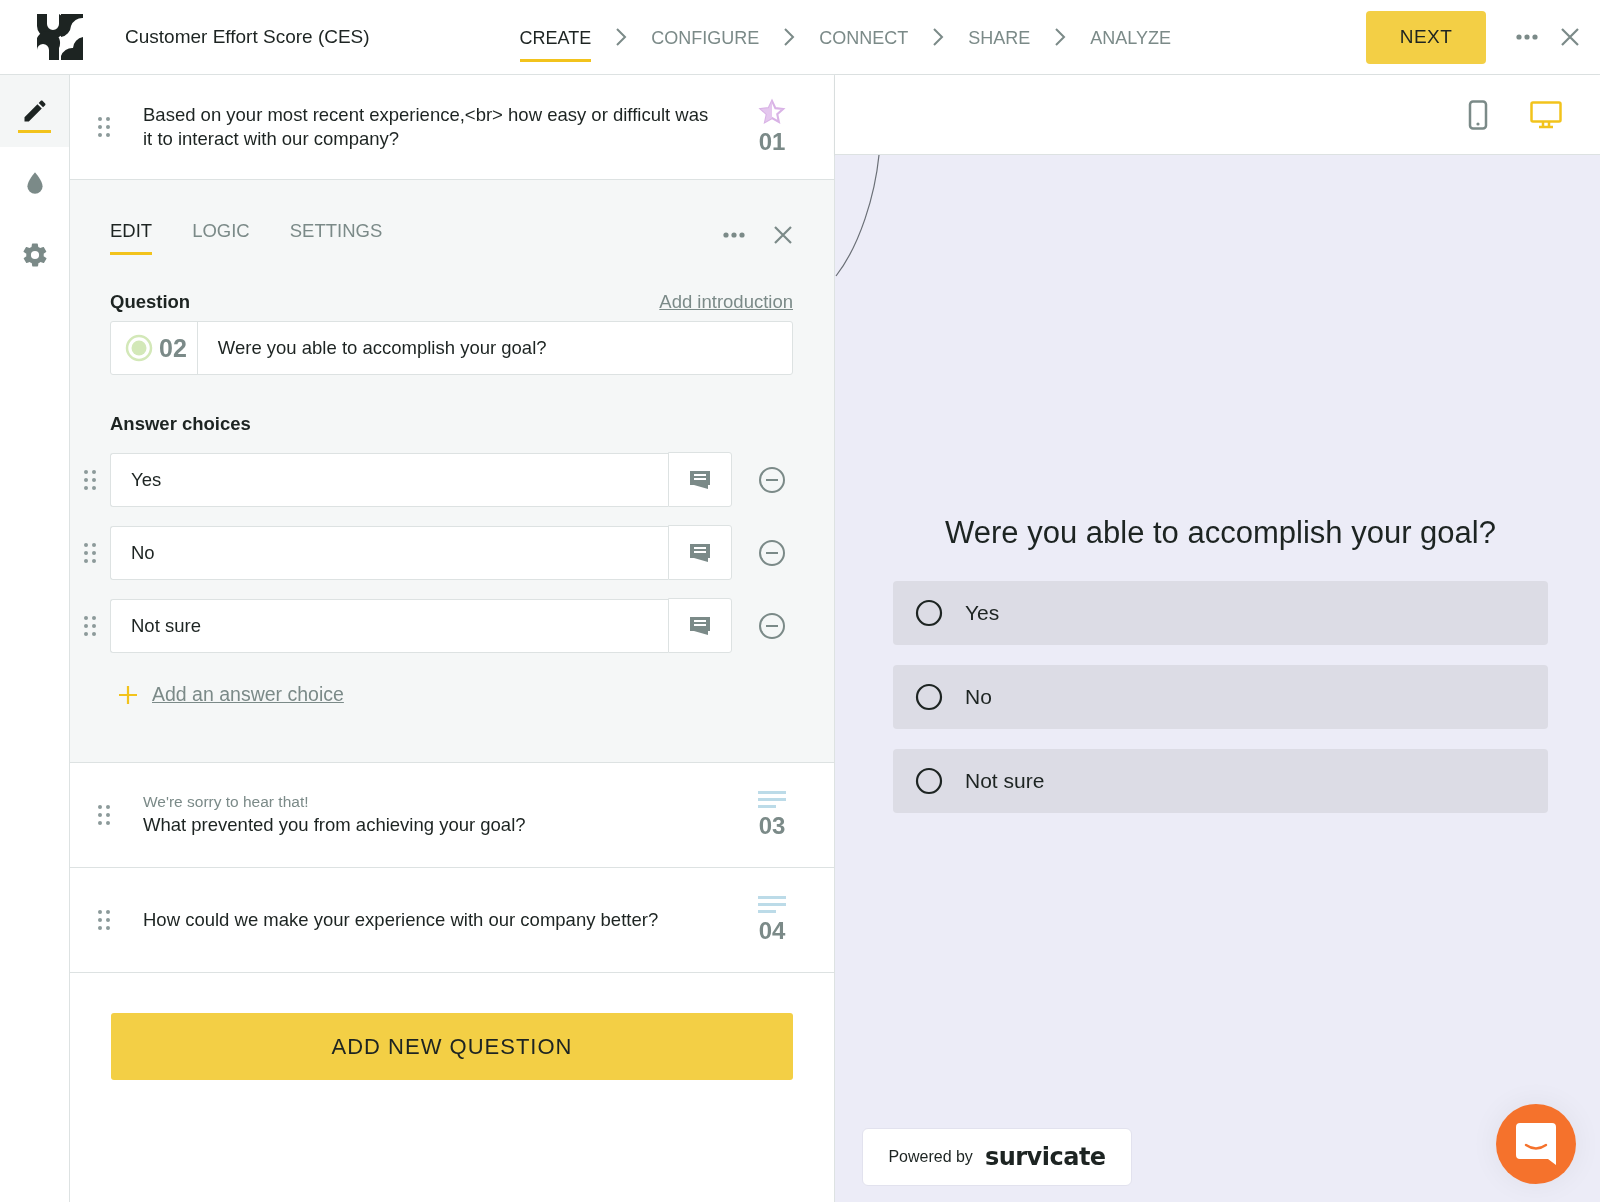 The image size is (1600, 1202). What do you see at coordinates (173, 348) in the screenshot?
I see `question-number: 02` at bounding box center [173, 348].